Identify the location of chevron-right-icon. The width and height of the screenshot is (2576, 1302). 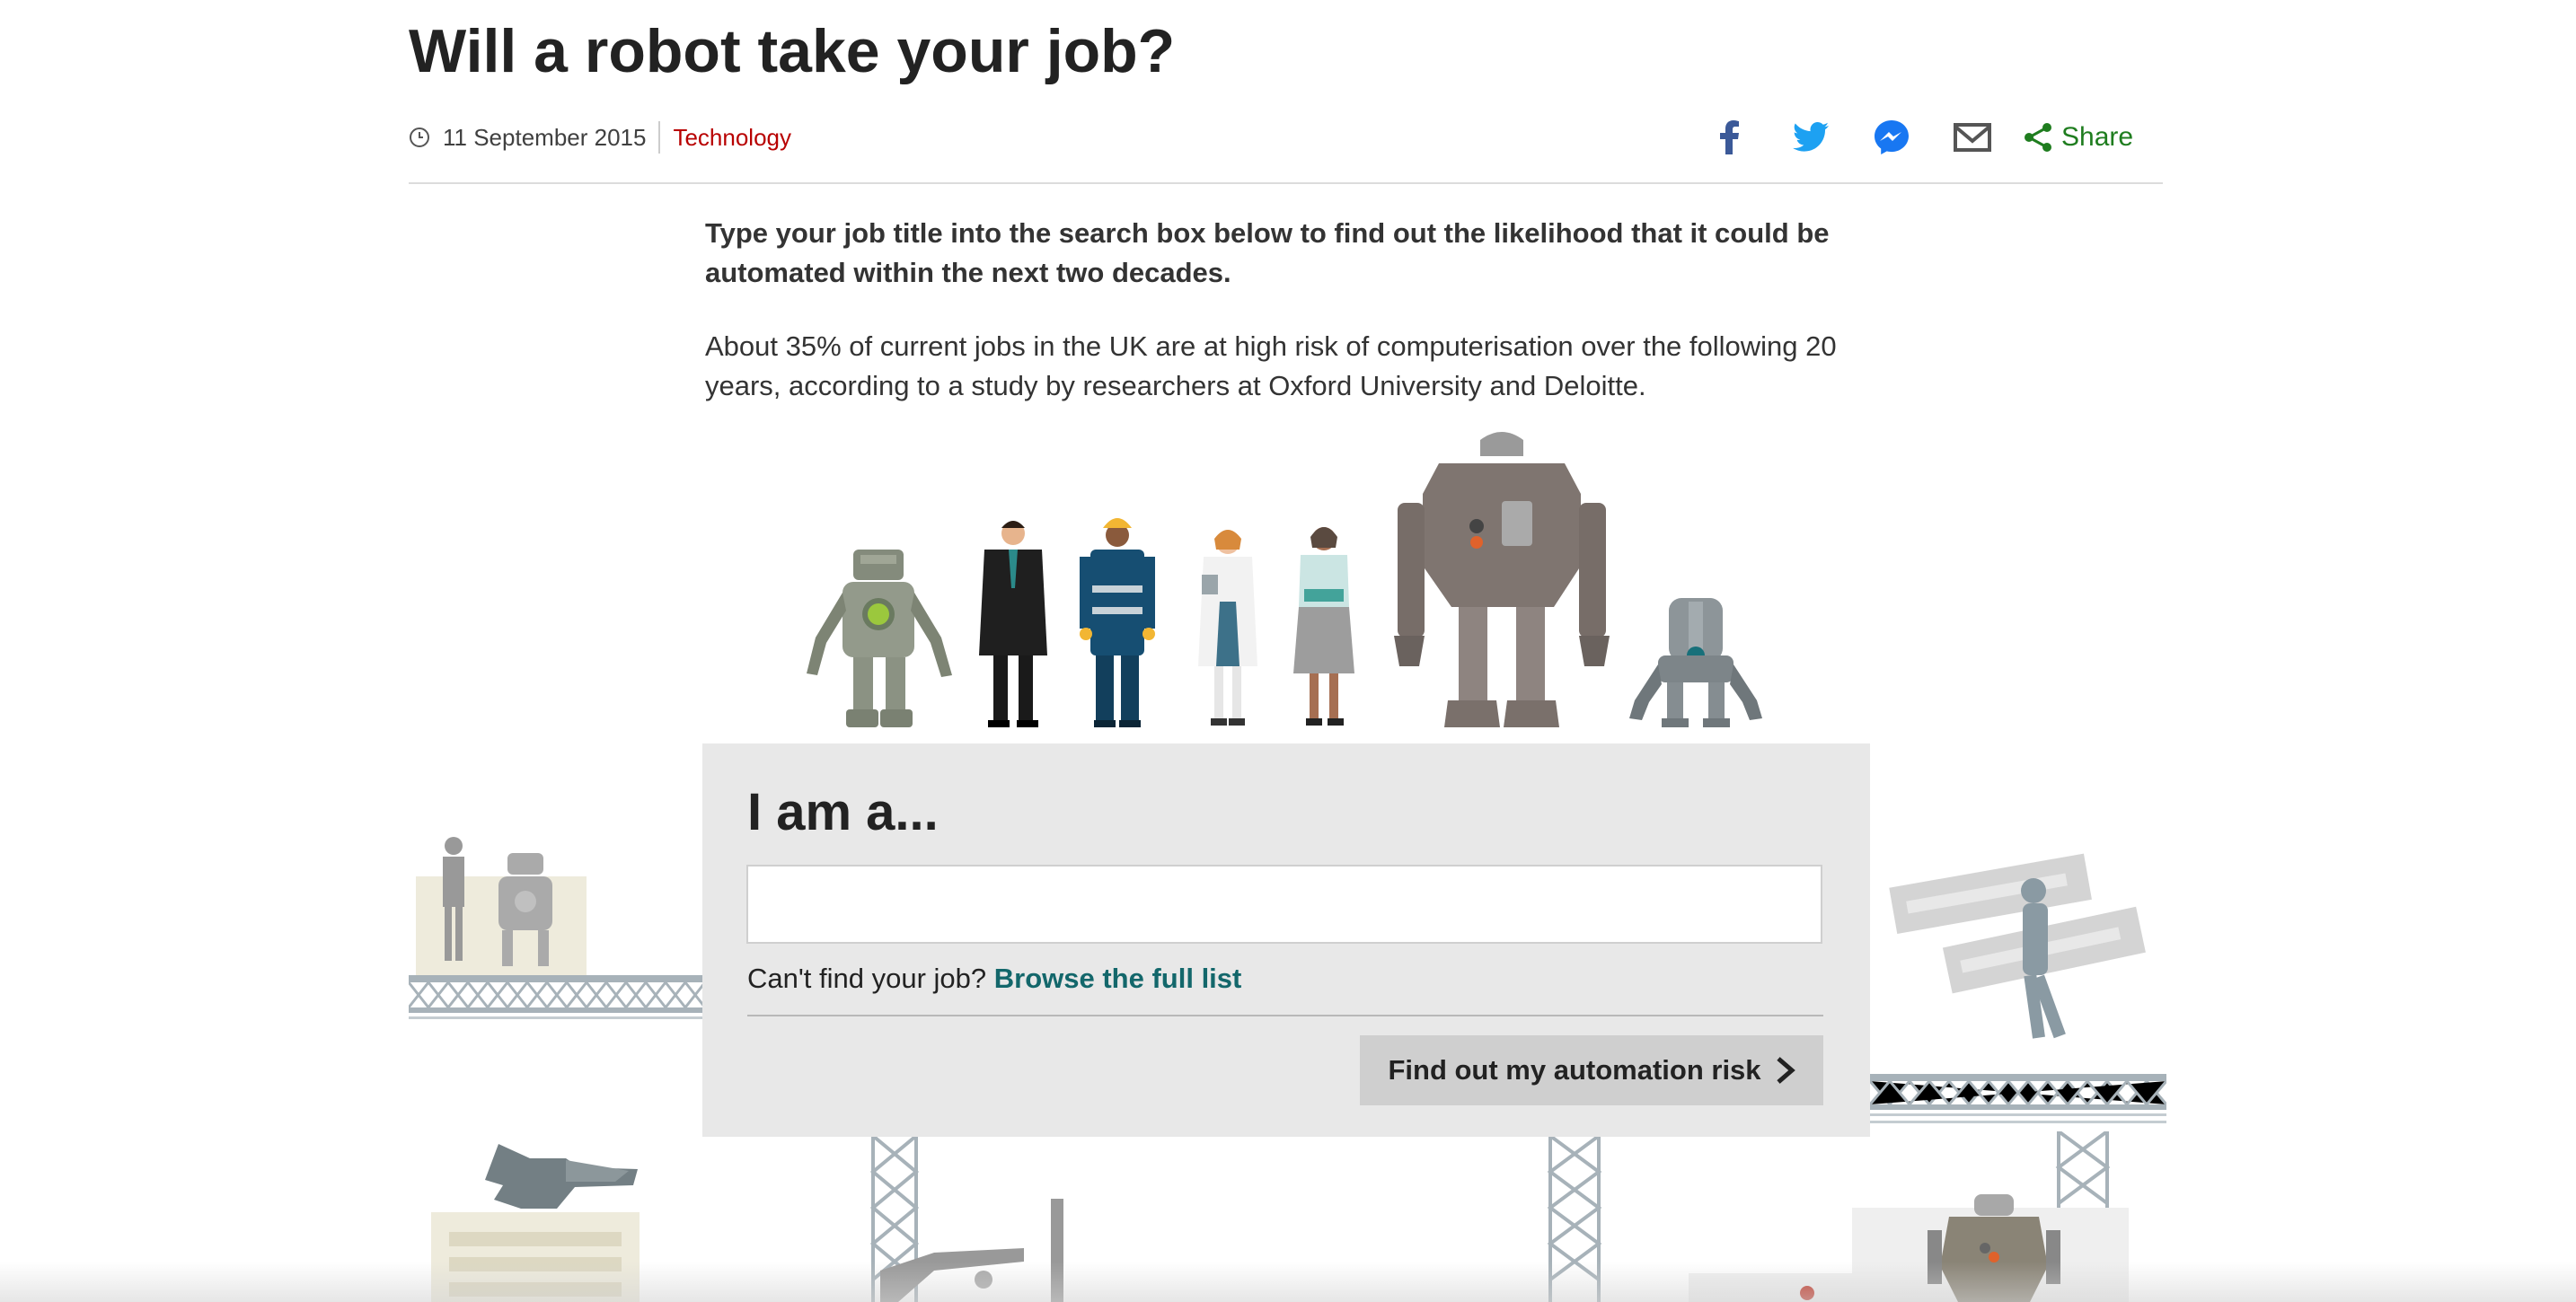
(1785, 1070).